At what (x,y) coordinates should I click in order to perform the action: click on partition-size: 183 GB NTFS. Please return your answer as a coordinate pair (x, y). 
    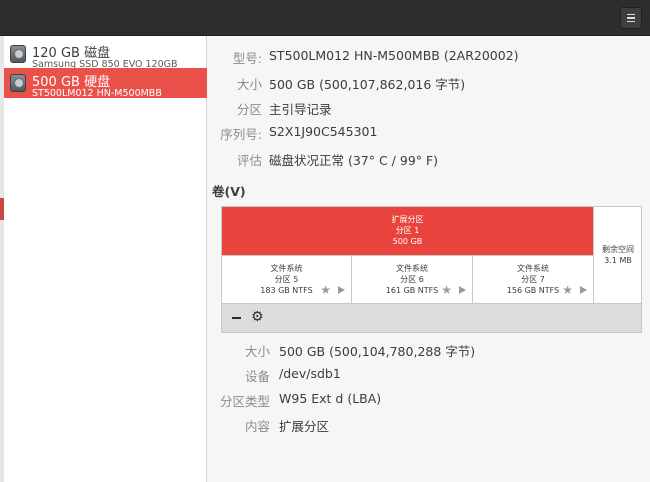
    Looking at the image, I should click on (286, 290).